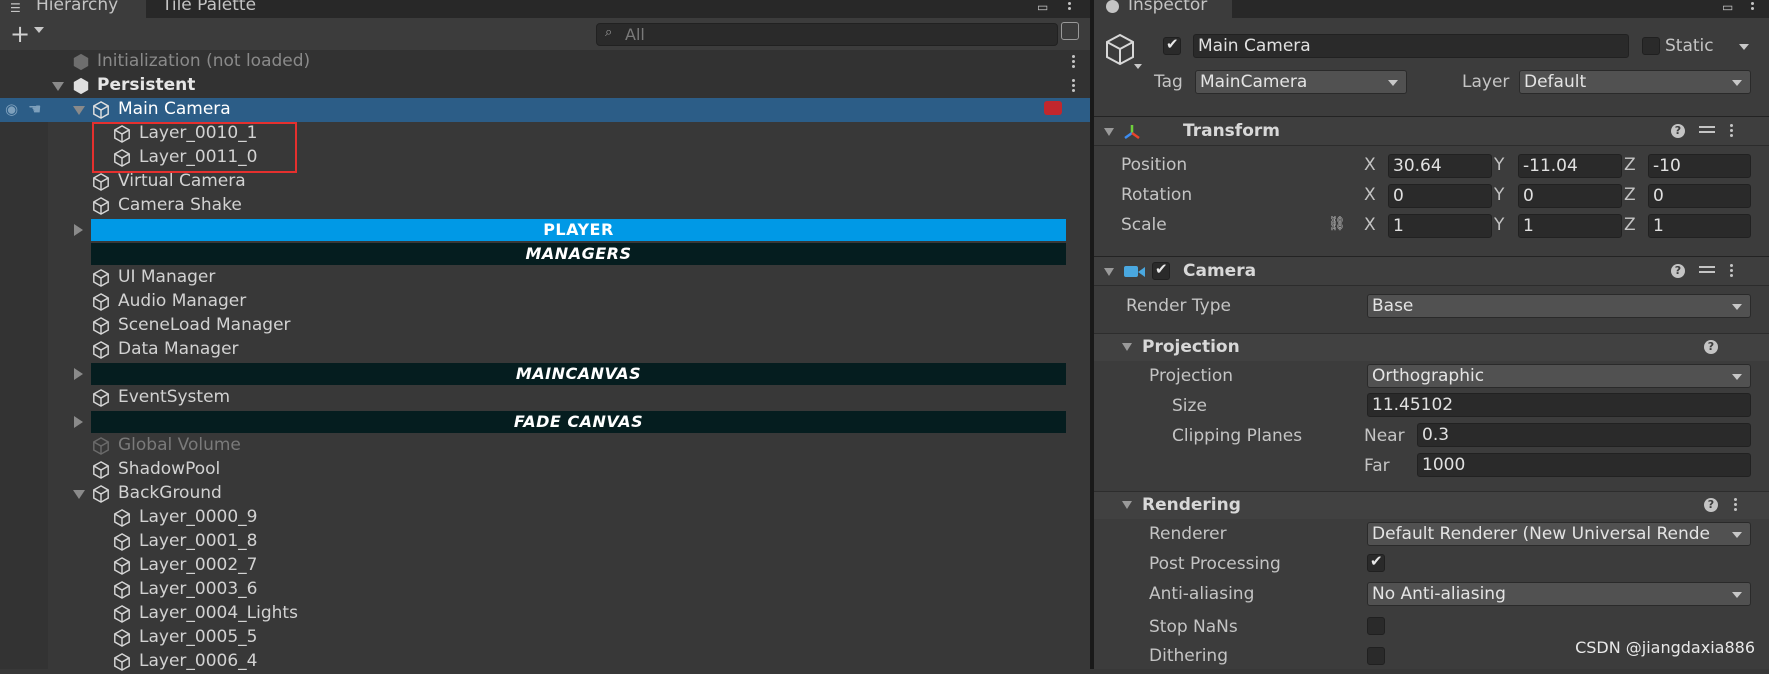  I want to click on tab-inspector: Inspector, so click(1163, 9).